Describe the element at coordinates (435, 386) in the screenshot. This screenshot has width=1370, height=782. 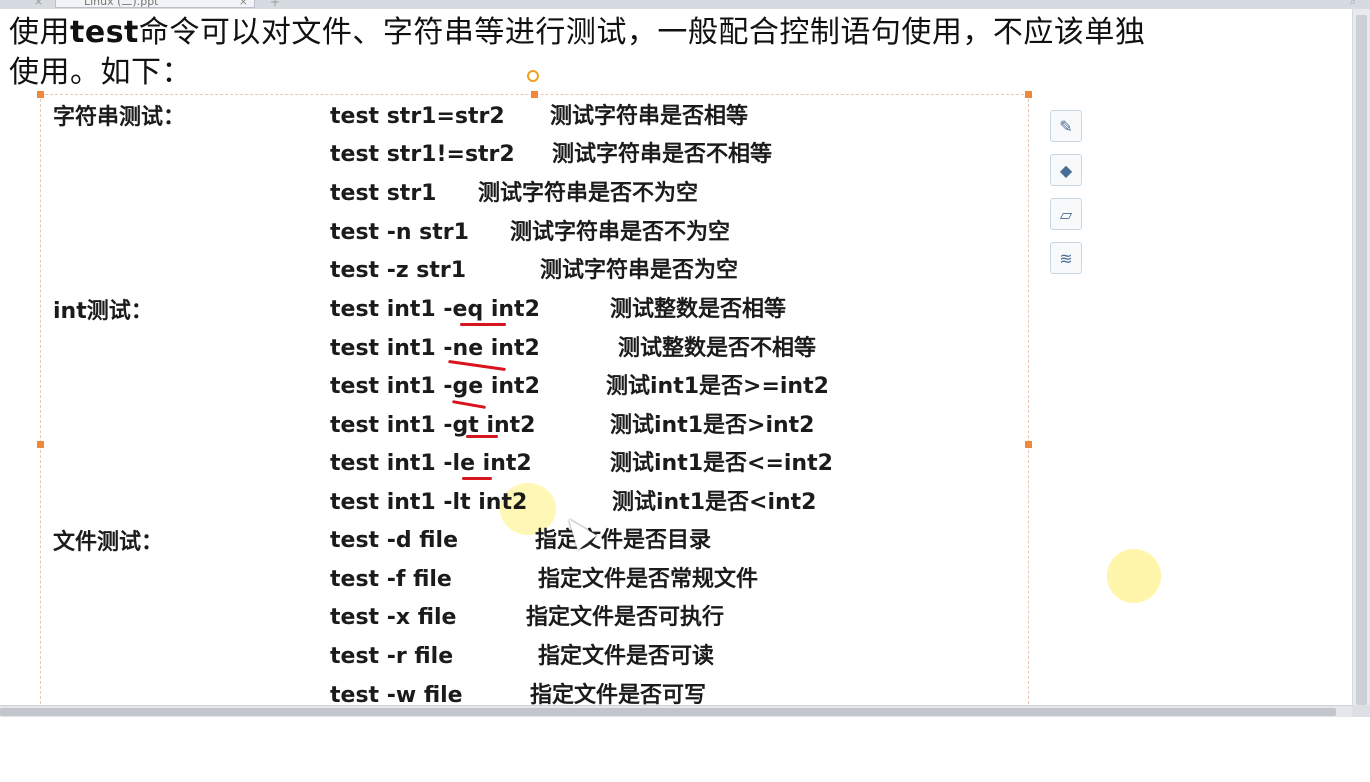
I see `command-text: test int1 -ge int2` at that location.